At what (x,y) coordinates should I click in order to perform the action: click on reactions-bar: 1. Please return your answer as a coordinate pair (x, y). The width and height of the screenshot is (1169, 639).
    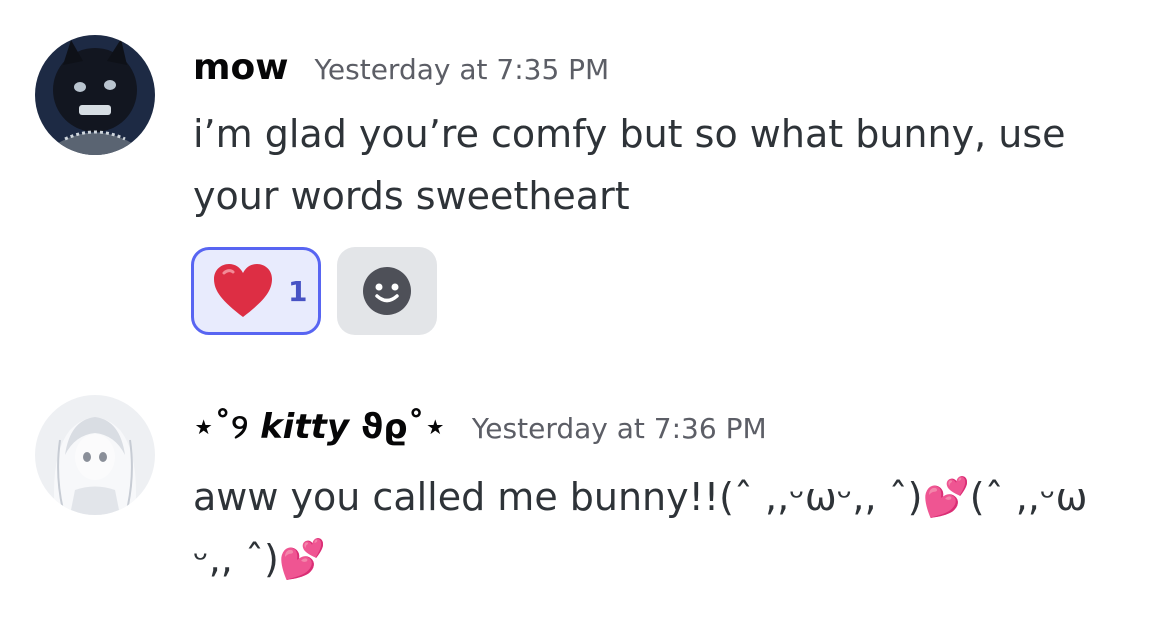
    Looking at the image, I should click on (314, 291).